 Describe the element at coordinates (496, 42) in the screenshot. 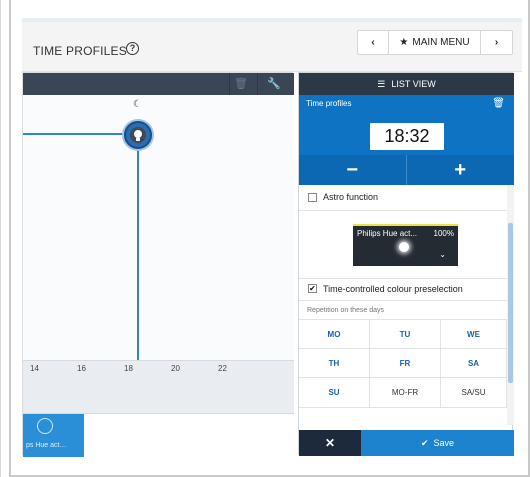

I see `next-button: ›` at that location.